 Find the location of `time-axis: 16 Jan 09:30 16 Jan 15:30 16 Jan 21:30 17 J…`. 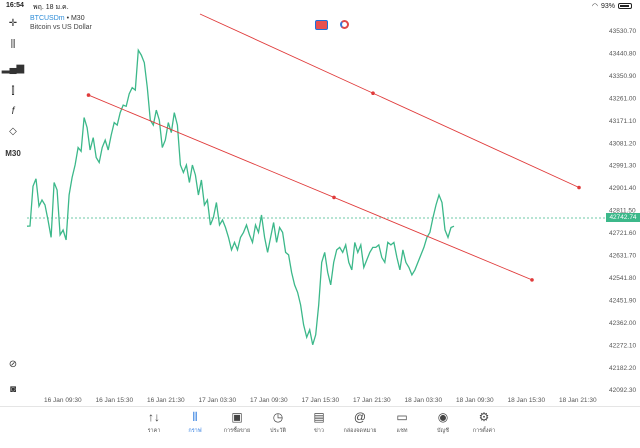

time-axis: 16 Jan 09:30 16 Jan 15:30 16 Jan 21:30 17 J… is located at coordinates (320, 400).